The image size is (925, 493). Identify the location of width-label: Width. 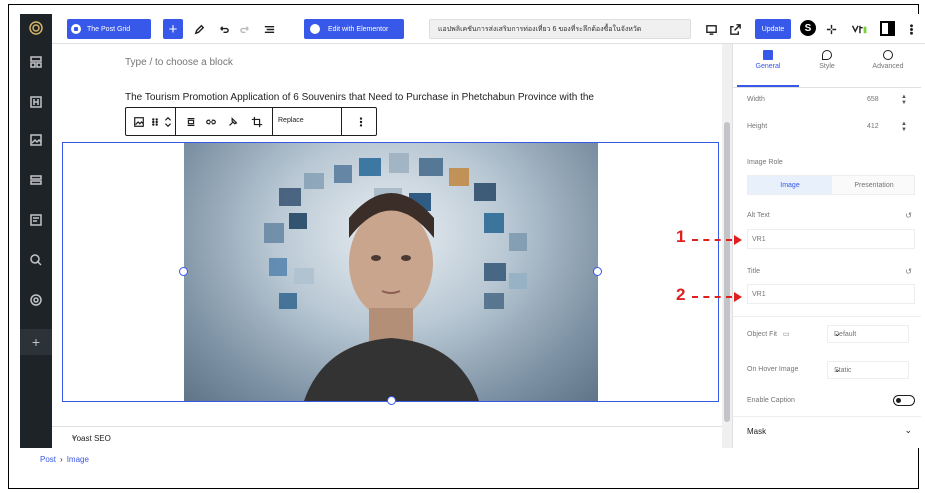
(756, 99).